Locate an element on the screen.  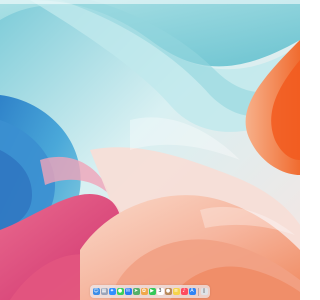
mail-icon: ✉ is located at coordinates (128, 291).